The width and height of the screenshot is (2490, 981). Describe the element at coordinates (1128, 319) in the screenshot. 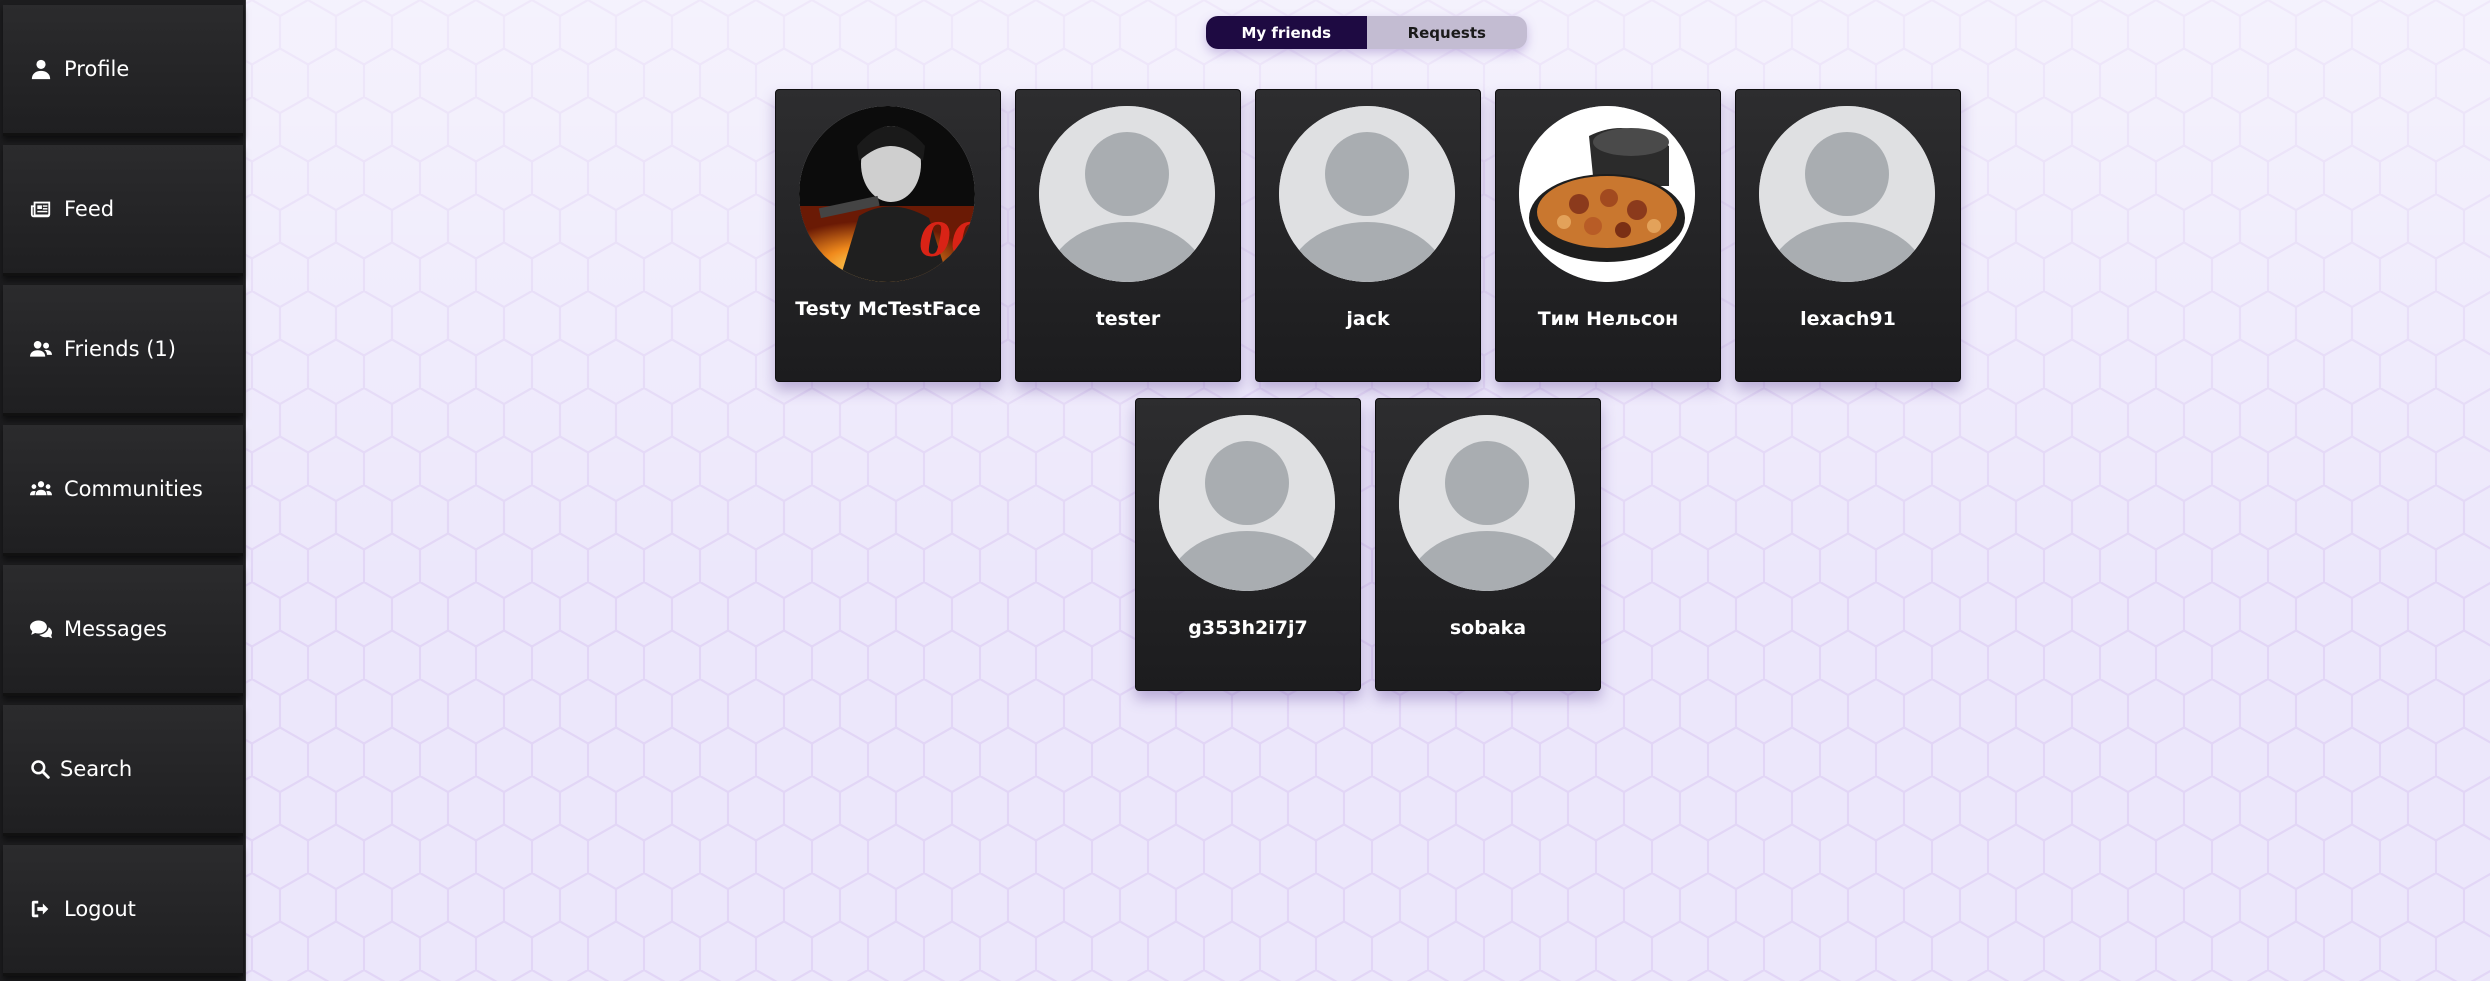

I see `friend-name: tester` at that location.